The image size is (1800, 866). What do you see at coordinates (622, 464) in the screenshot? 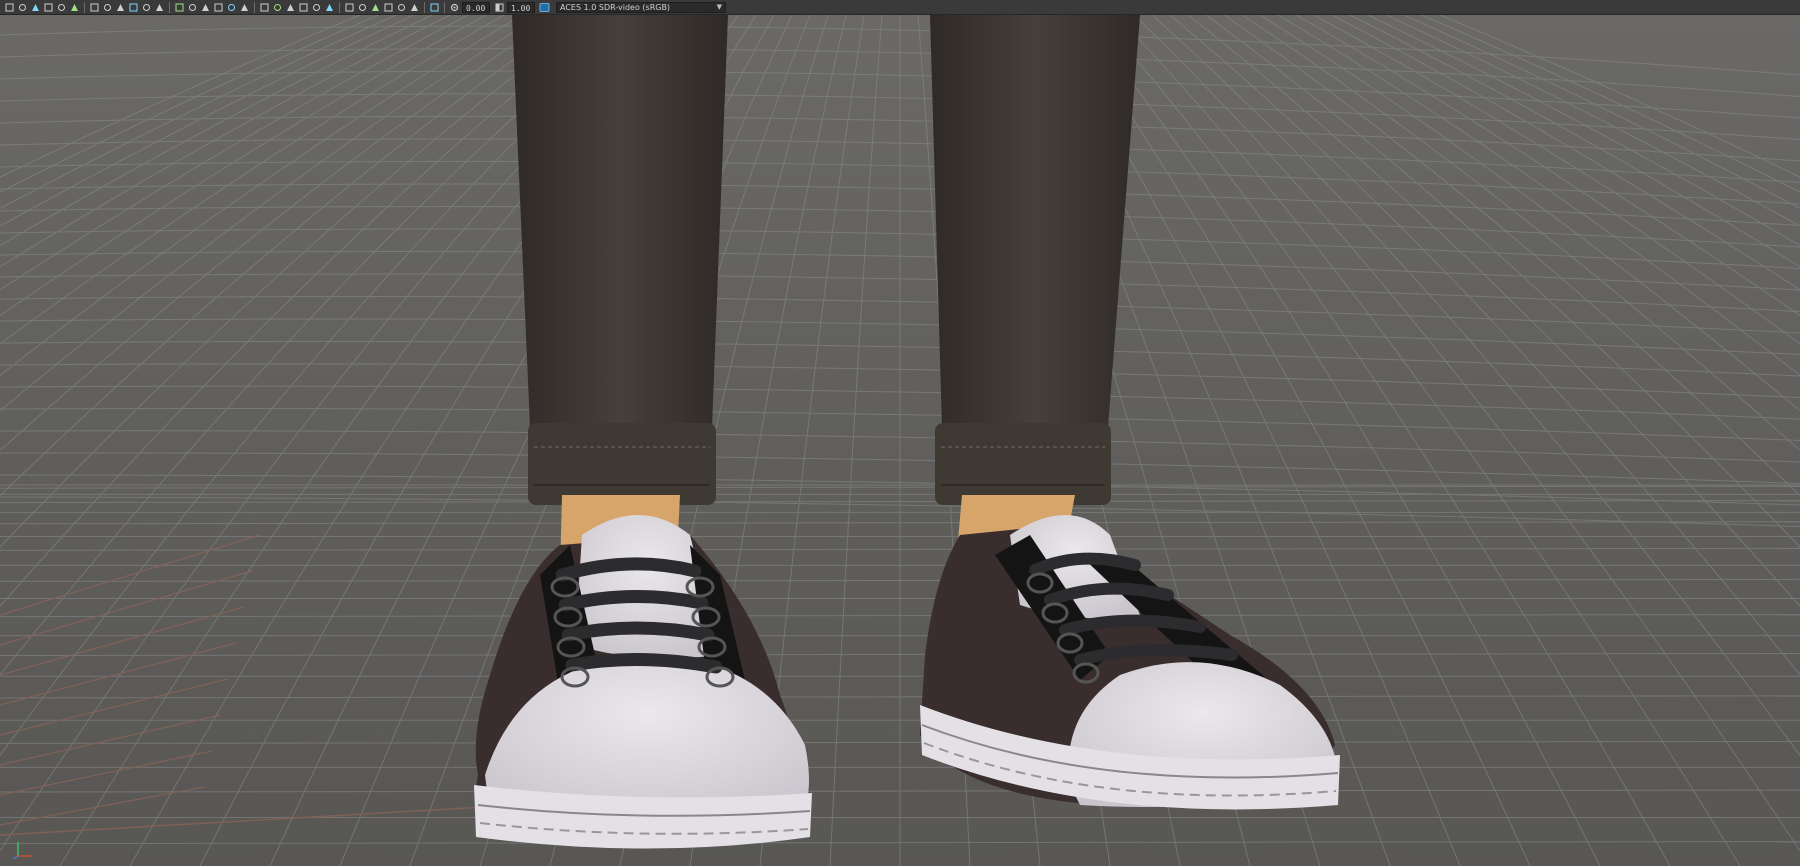
I see `pant-cuff-left` at bounding box center [622, 464].